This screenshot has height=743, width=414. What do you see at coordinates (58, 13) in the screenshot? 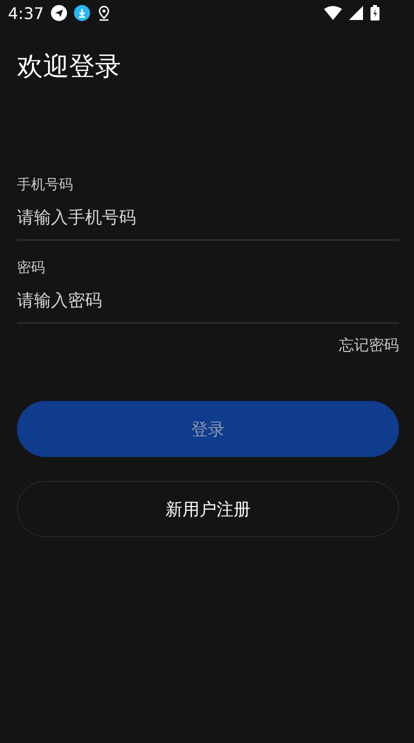
I see `send-icon` at bounding box center [58, 13].